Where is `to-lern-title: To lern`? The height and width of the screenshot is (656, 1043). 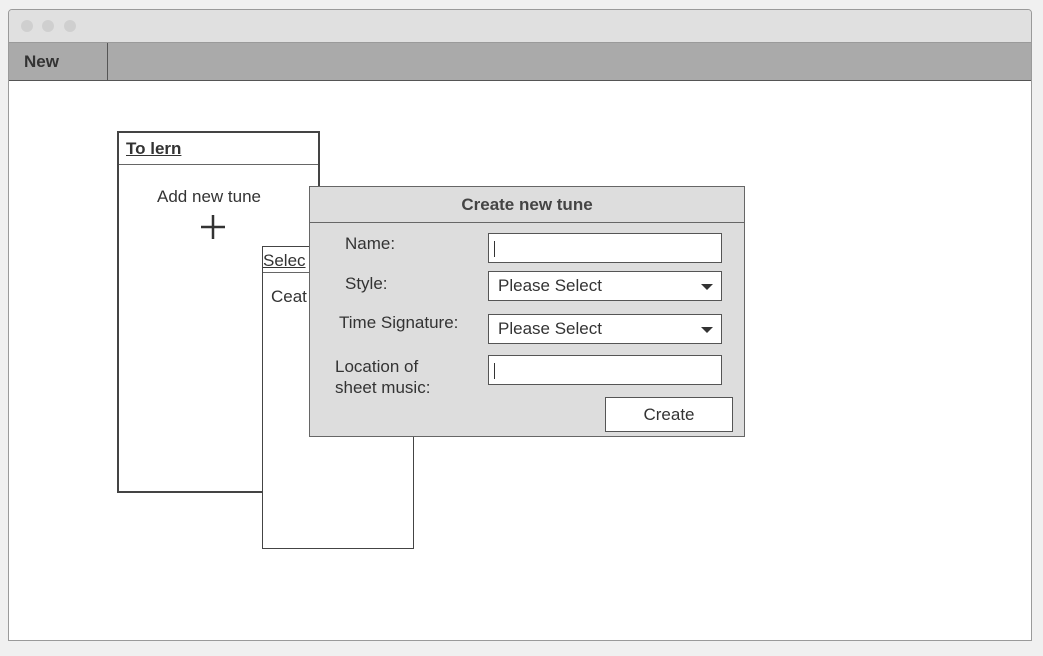
to-lern-title: To lern is located at coordinates (218, 149).